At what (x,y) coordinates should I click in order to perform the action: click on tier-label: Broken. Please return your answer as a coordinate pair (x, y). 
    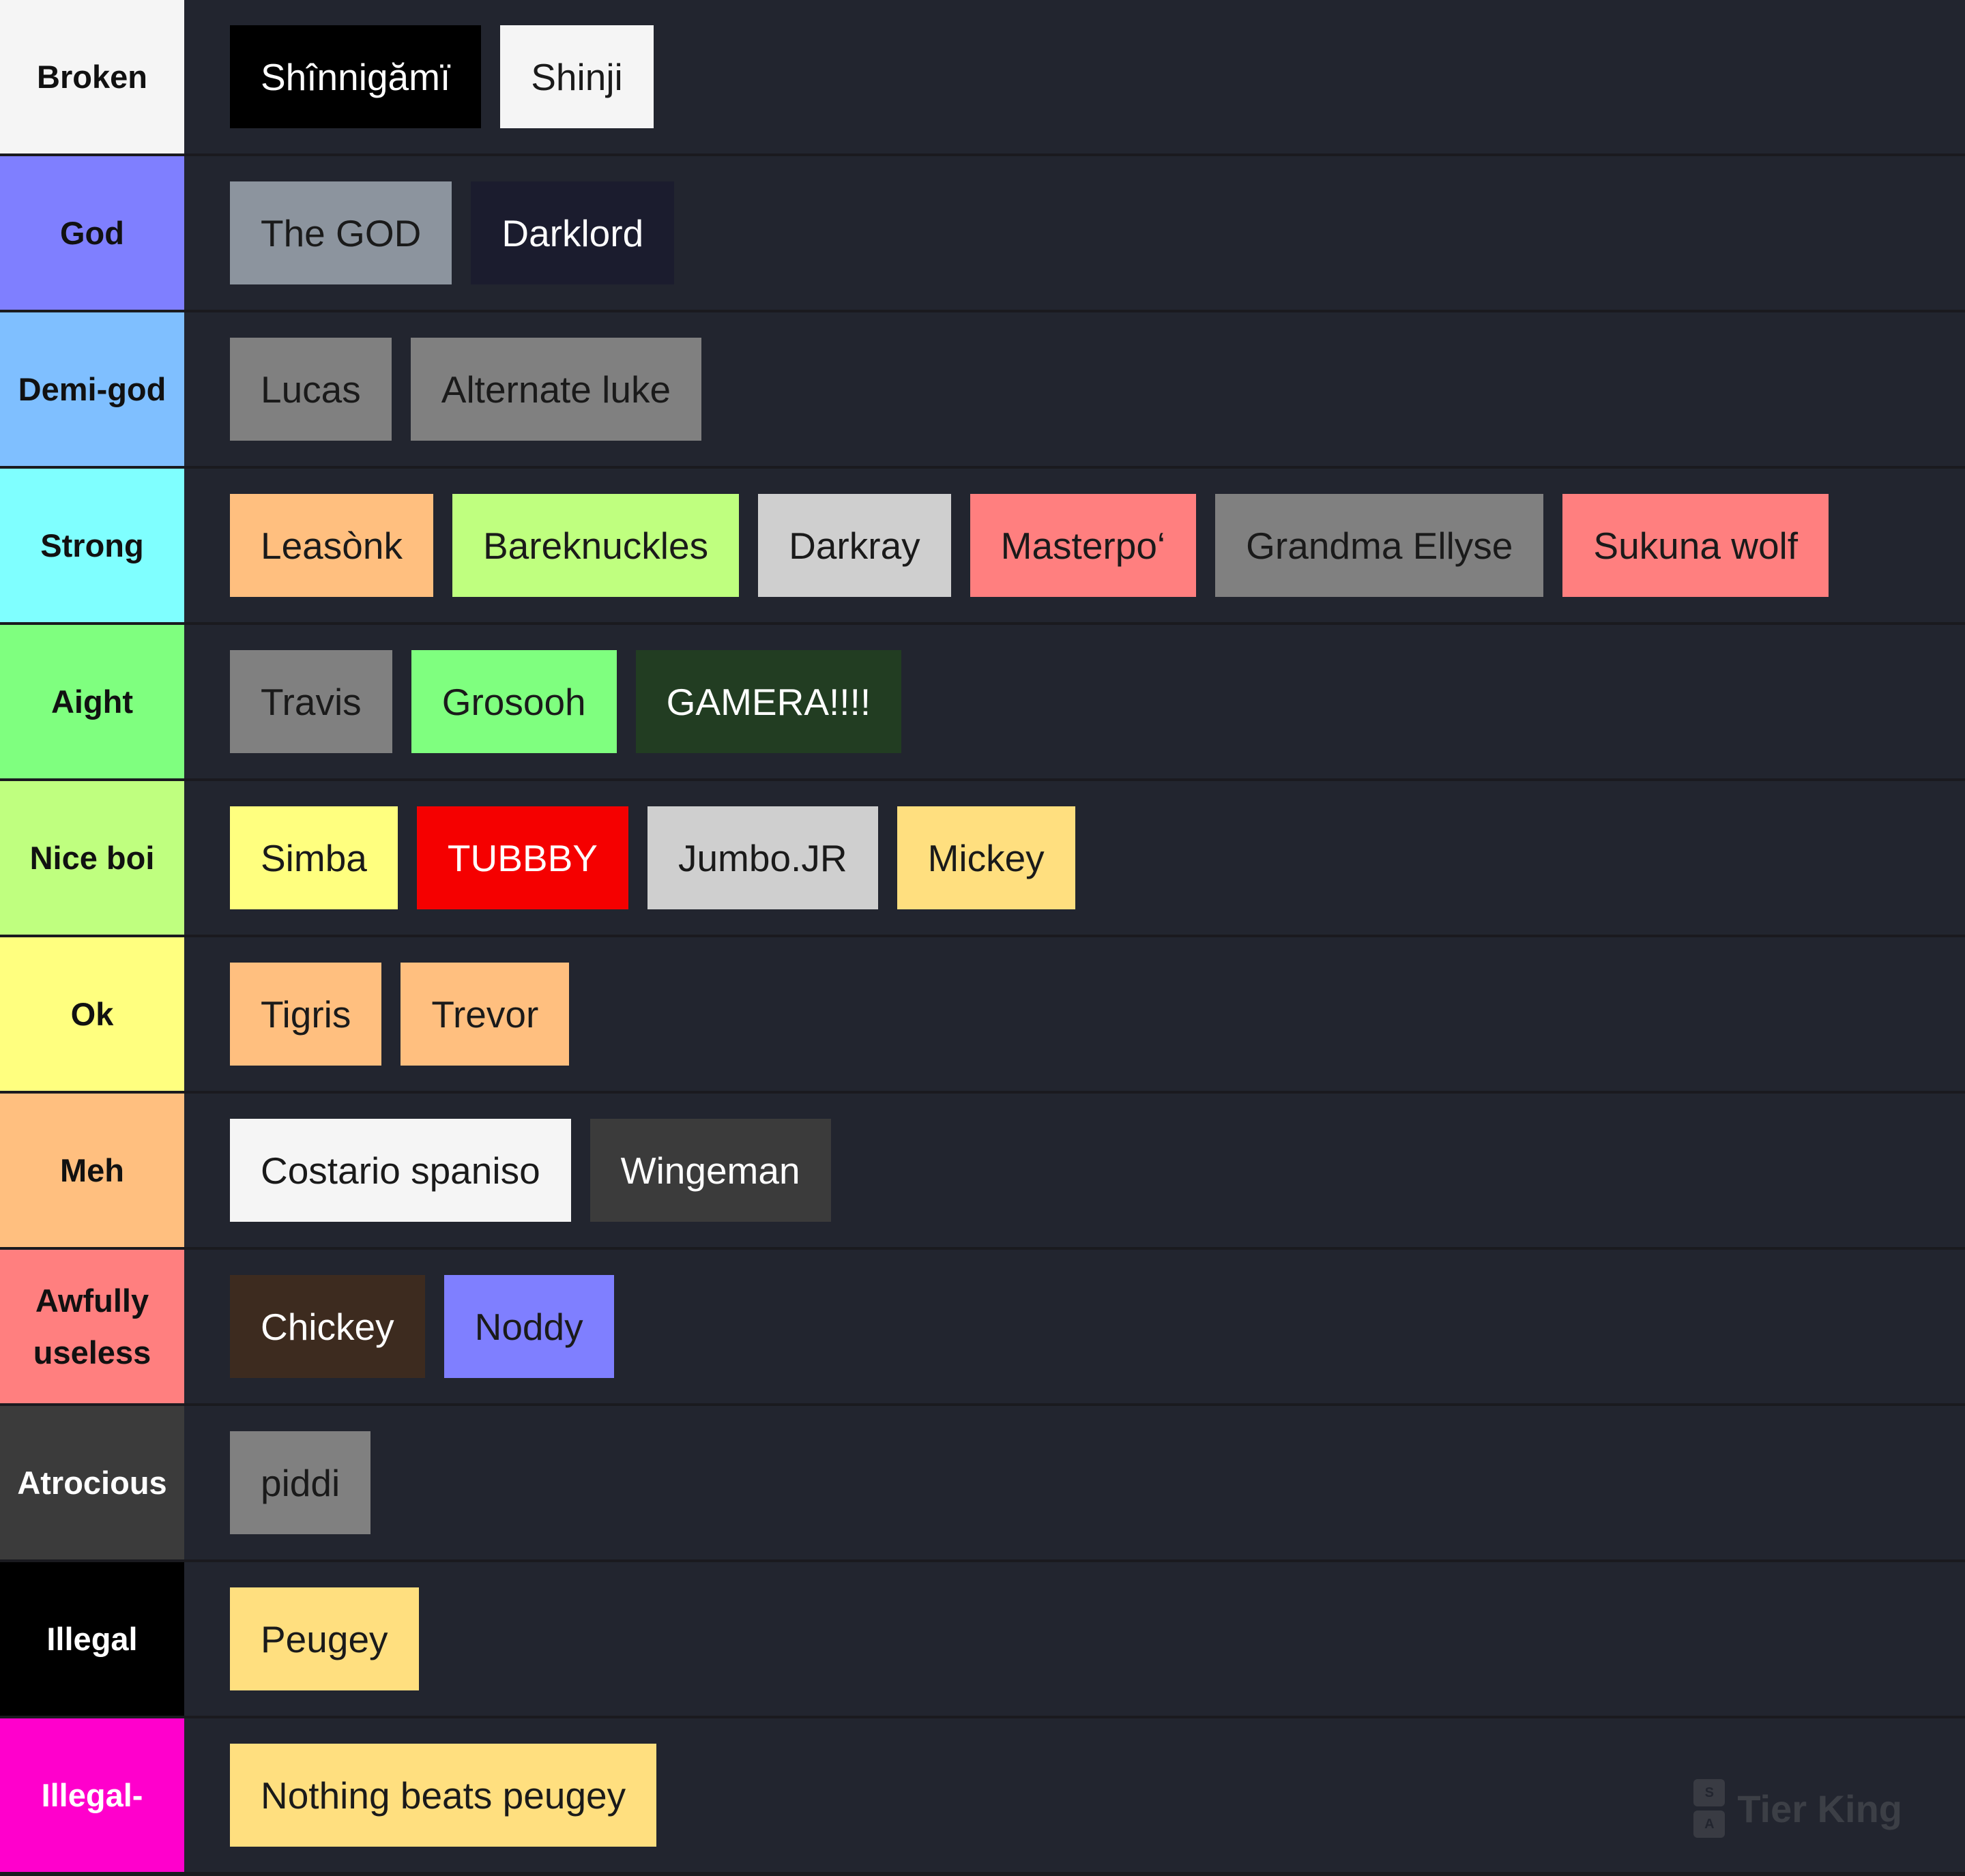
    Looking at the image, I should click on (92, 77).